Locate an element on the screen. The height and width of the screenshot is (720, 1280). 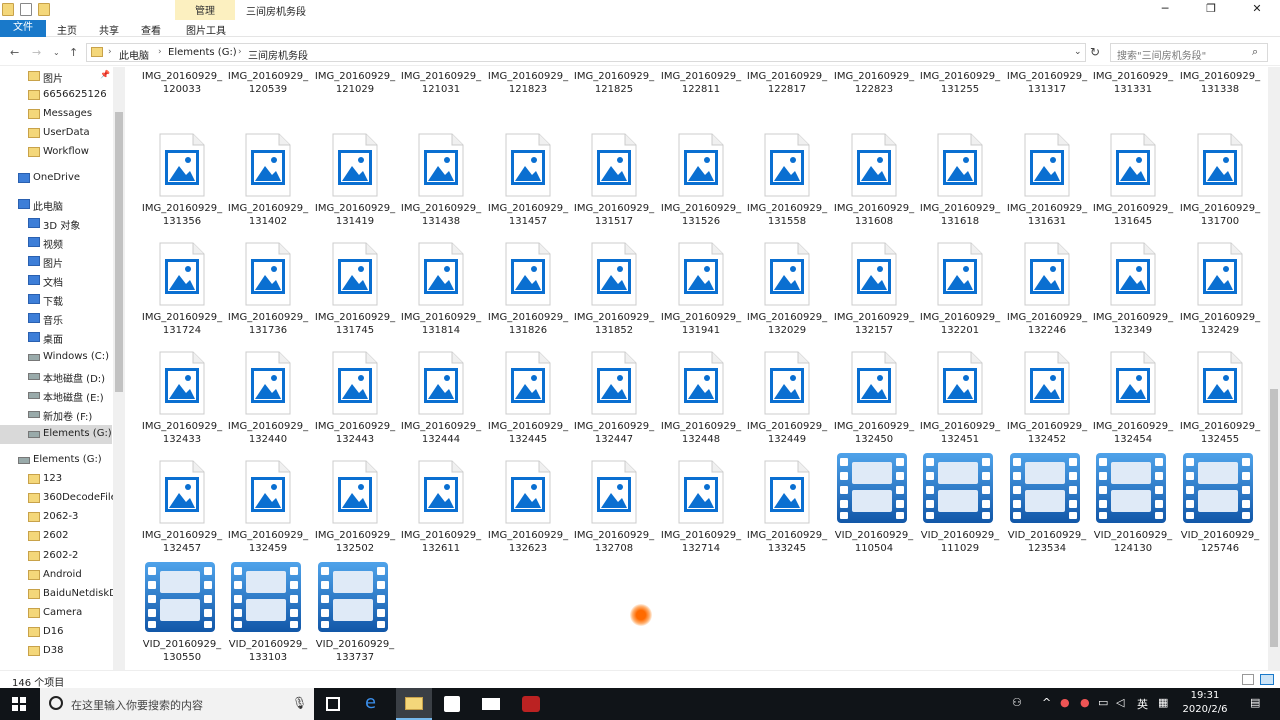
file-item: IMG_20160929_ 121031 is located at coordinates (440, 88).